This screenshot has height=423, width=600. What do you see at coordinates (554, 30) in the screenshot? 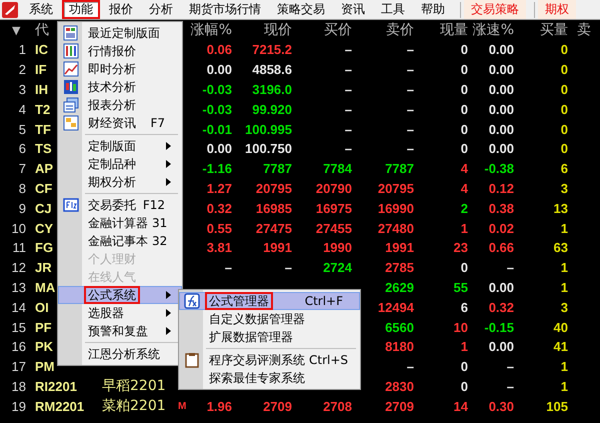
I see `column-header: 买量` at bounding box center [554, 30].